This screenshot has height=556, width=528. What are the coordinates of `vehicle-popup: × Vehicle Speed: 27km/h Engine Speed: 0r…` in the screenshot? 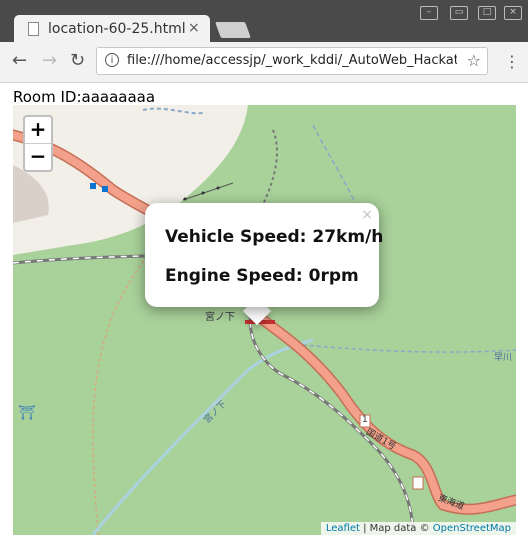 It's located at (264, 255).